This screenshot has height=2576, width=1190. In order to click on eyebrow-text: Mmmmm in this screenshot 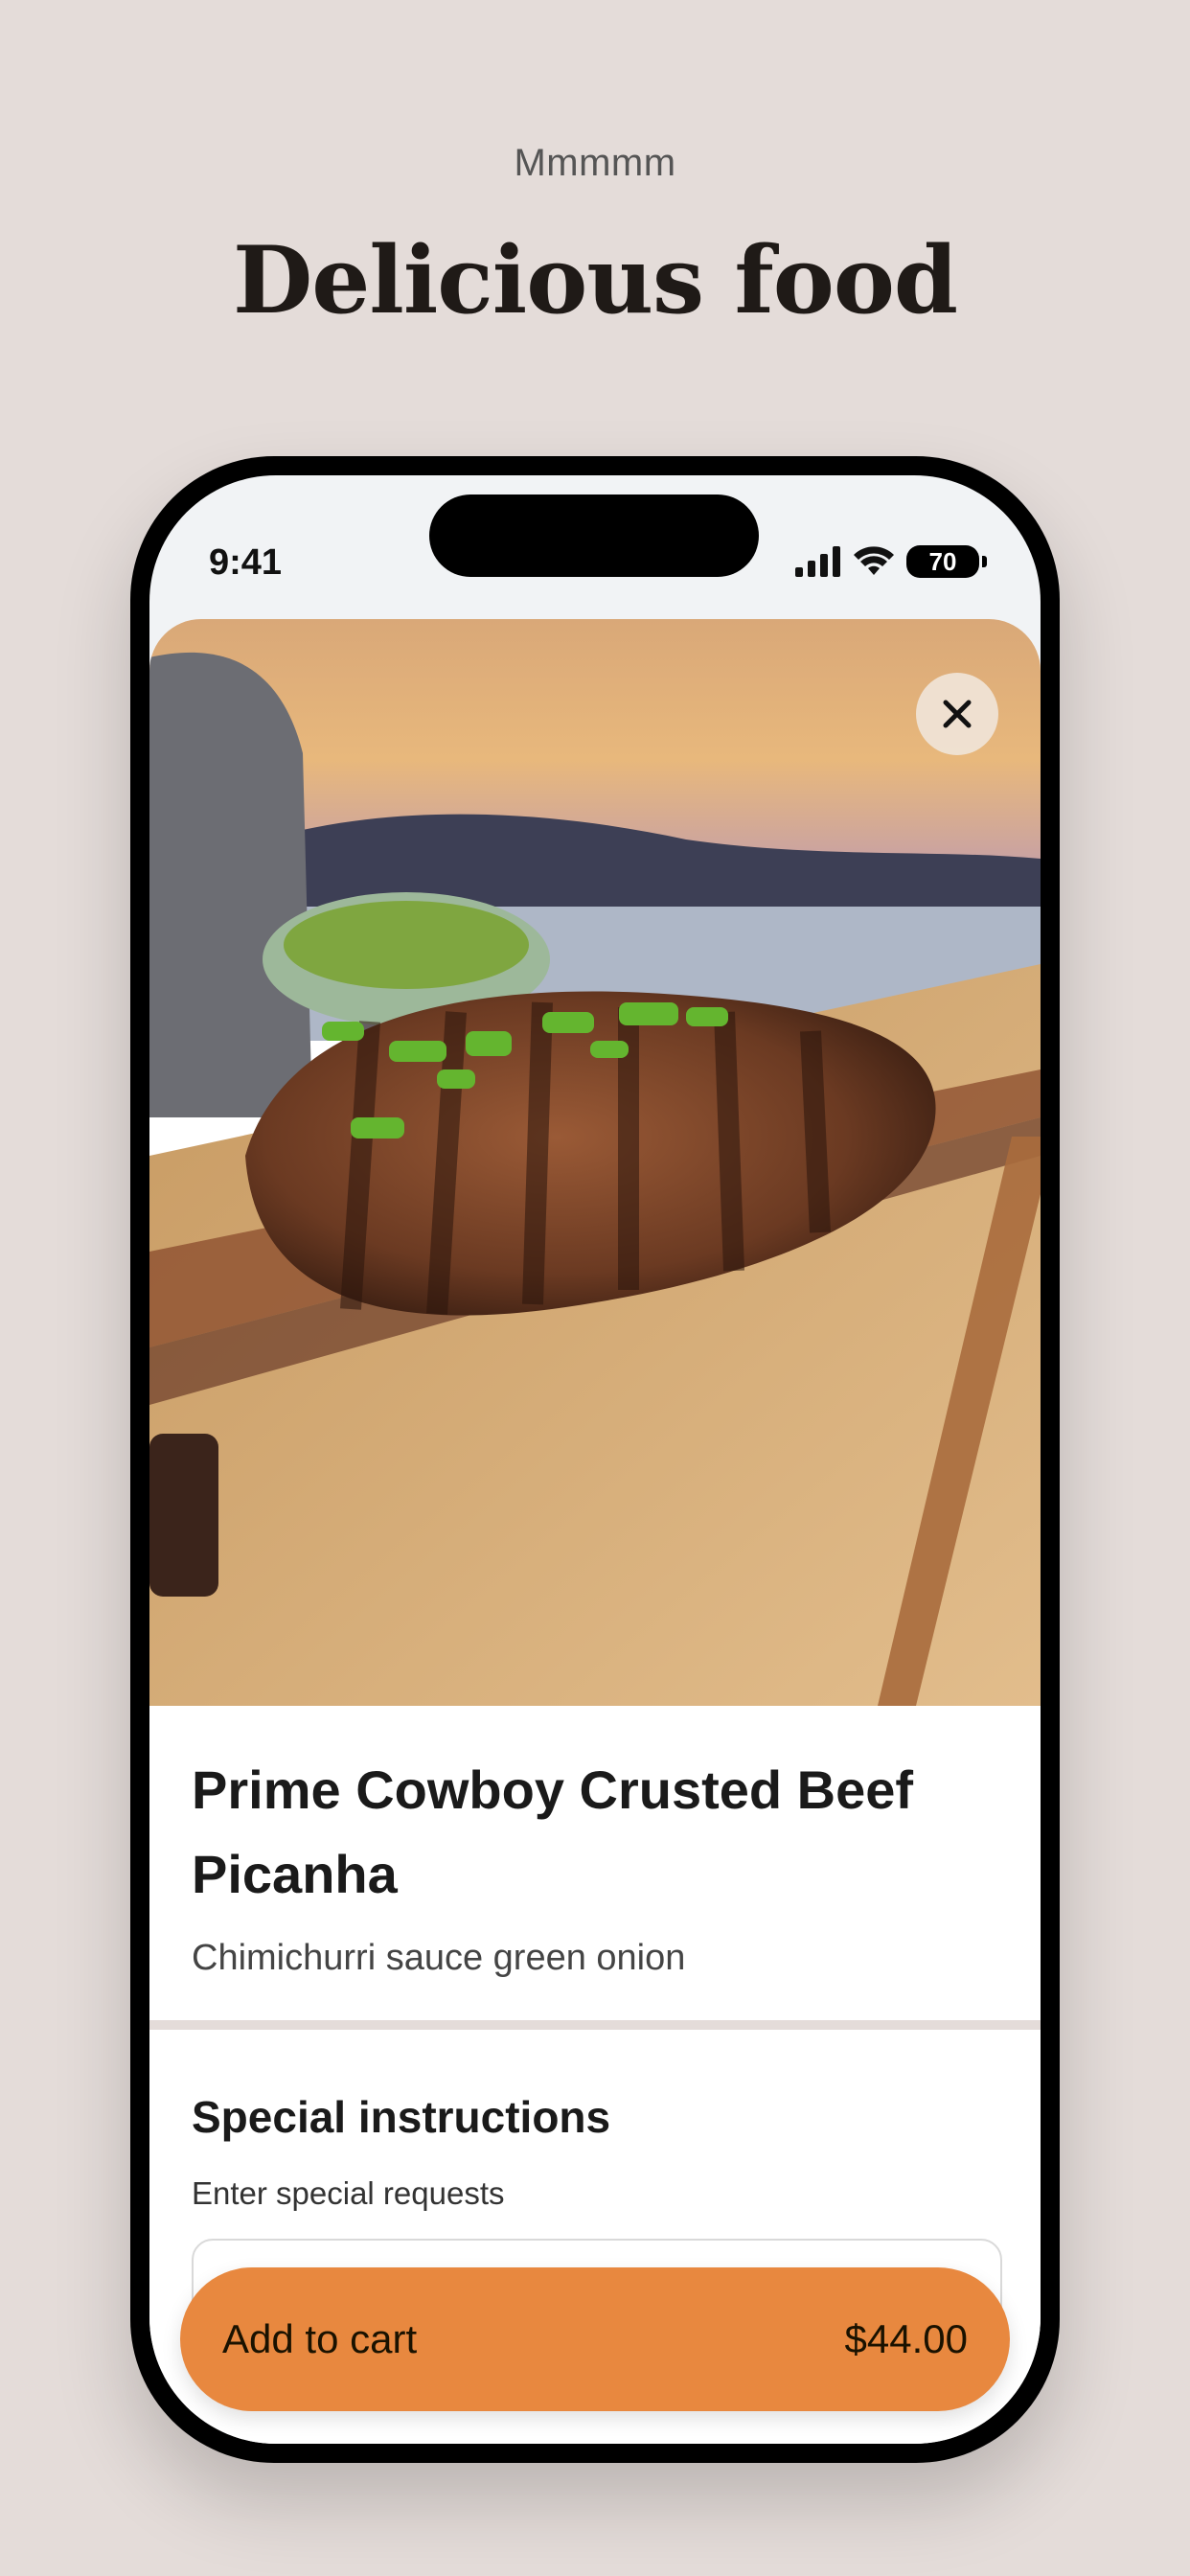, I will do `click(595, 163)`.